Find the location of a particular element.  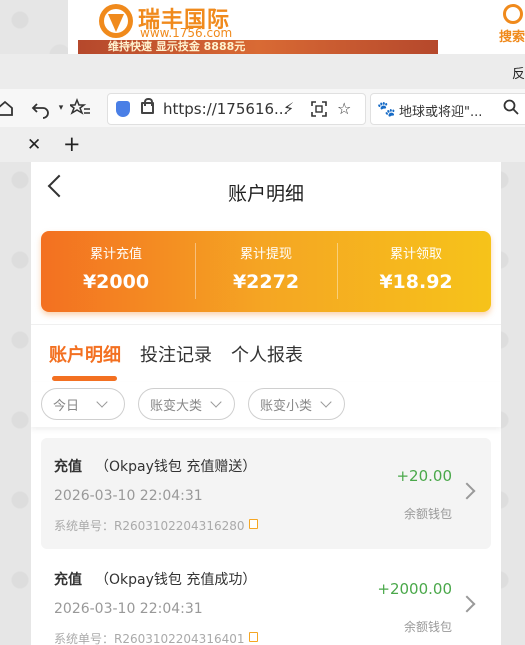

summary-card: 累计充值 ¥2000 累计提现 ¥2272 累计领取 ¥18.92 is located at coordinates (266, 271).